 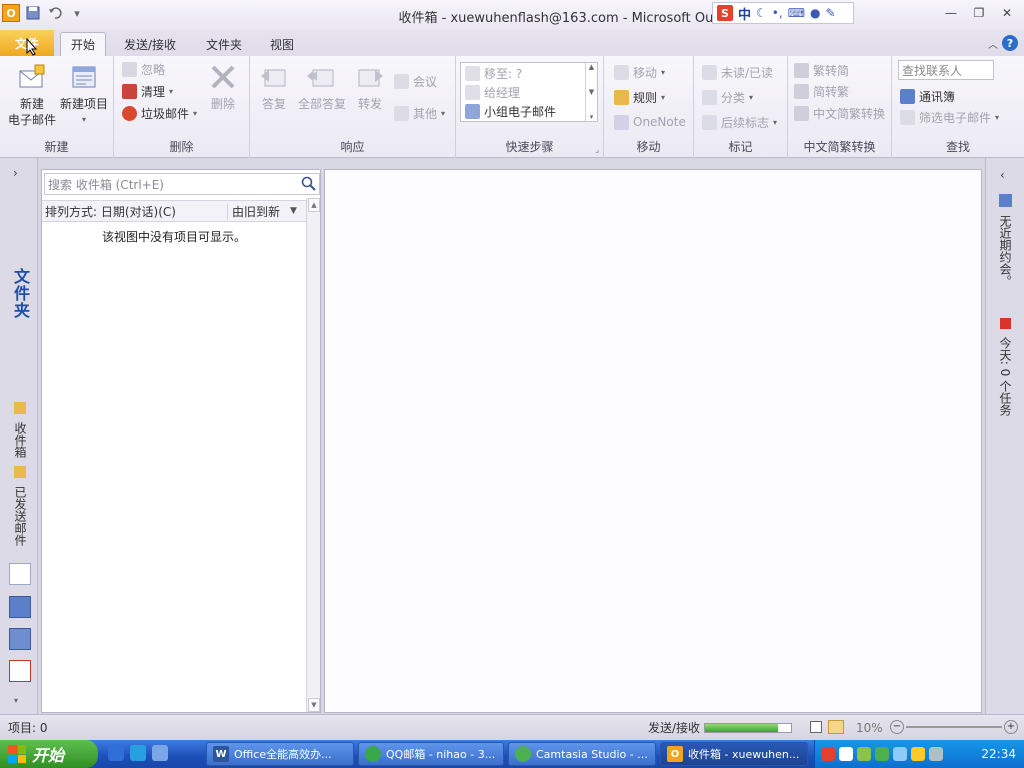 What do you see at coordinates (182, 184) in the screenshot?
I see `search-input: 搜索 收件箱 (Ctrl+E)` at bounding box center [182, 184].